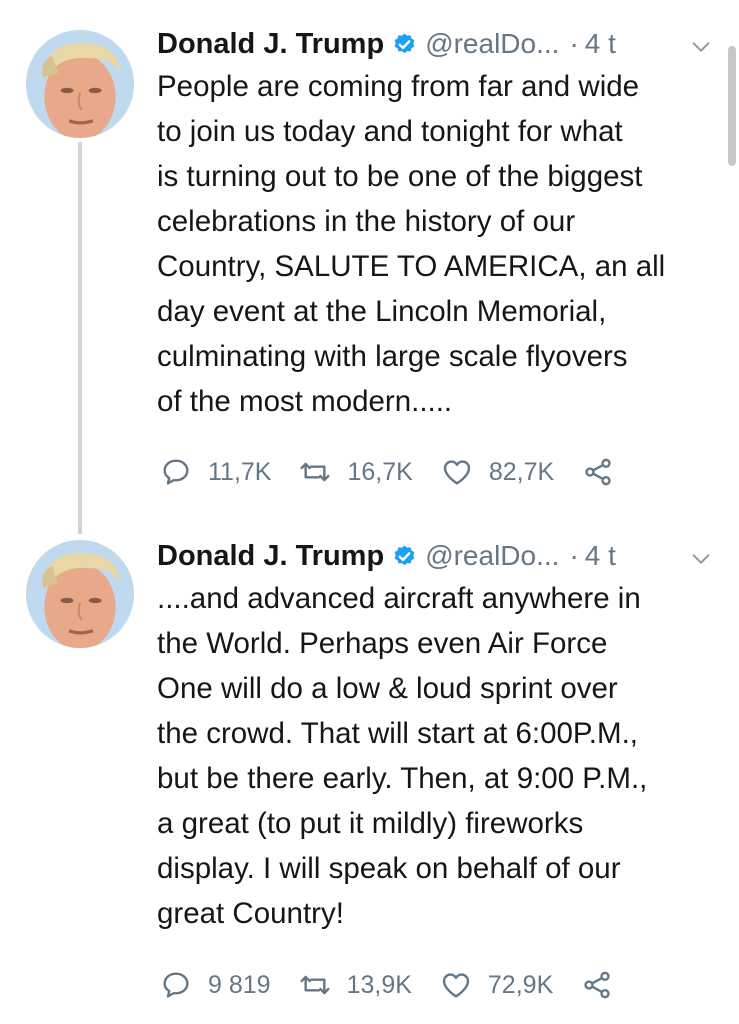 The image size is (739, 1024). What do you see at coordinates (387, 688) in the screenshot?
I see `tweet-text-line: One will do a low & loud sprint over` at bounding box center [387, 688].